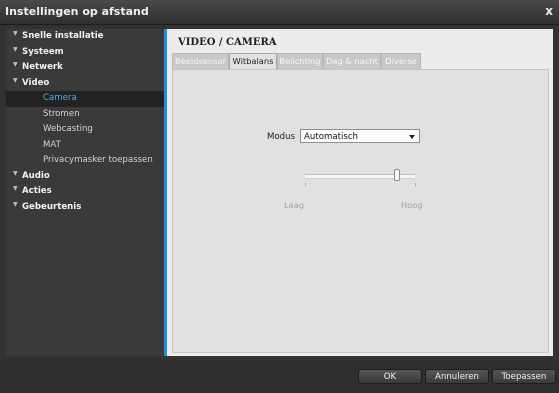 The height and width of the screenshot is (393, 559). What do you see at coordinates (36, 175) in the screenshot?
I see `sidebar-item-label: Audio` at bounding box center [36, 175].